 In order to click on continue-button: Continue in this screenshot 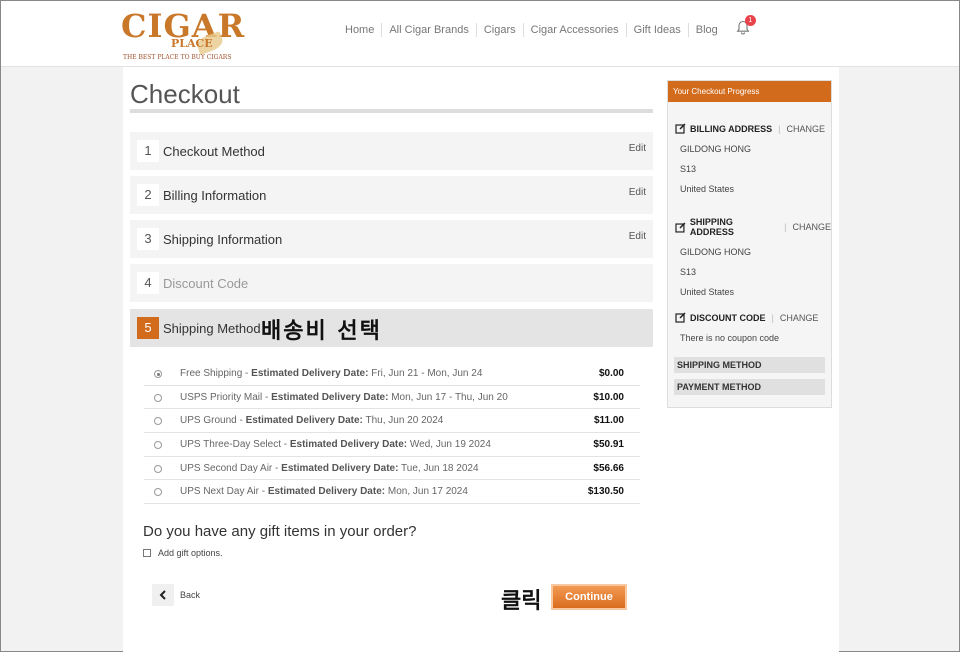, I will do `click(589, 597)`.